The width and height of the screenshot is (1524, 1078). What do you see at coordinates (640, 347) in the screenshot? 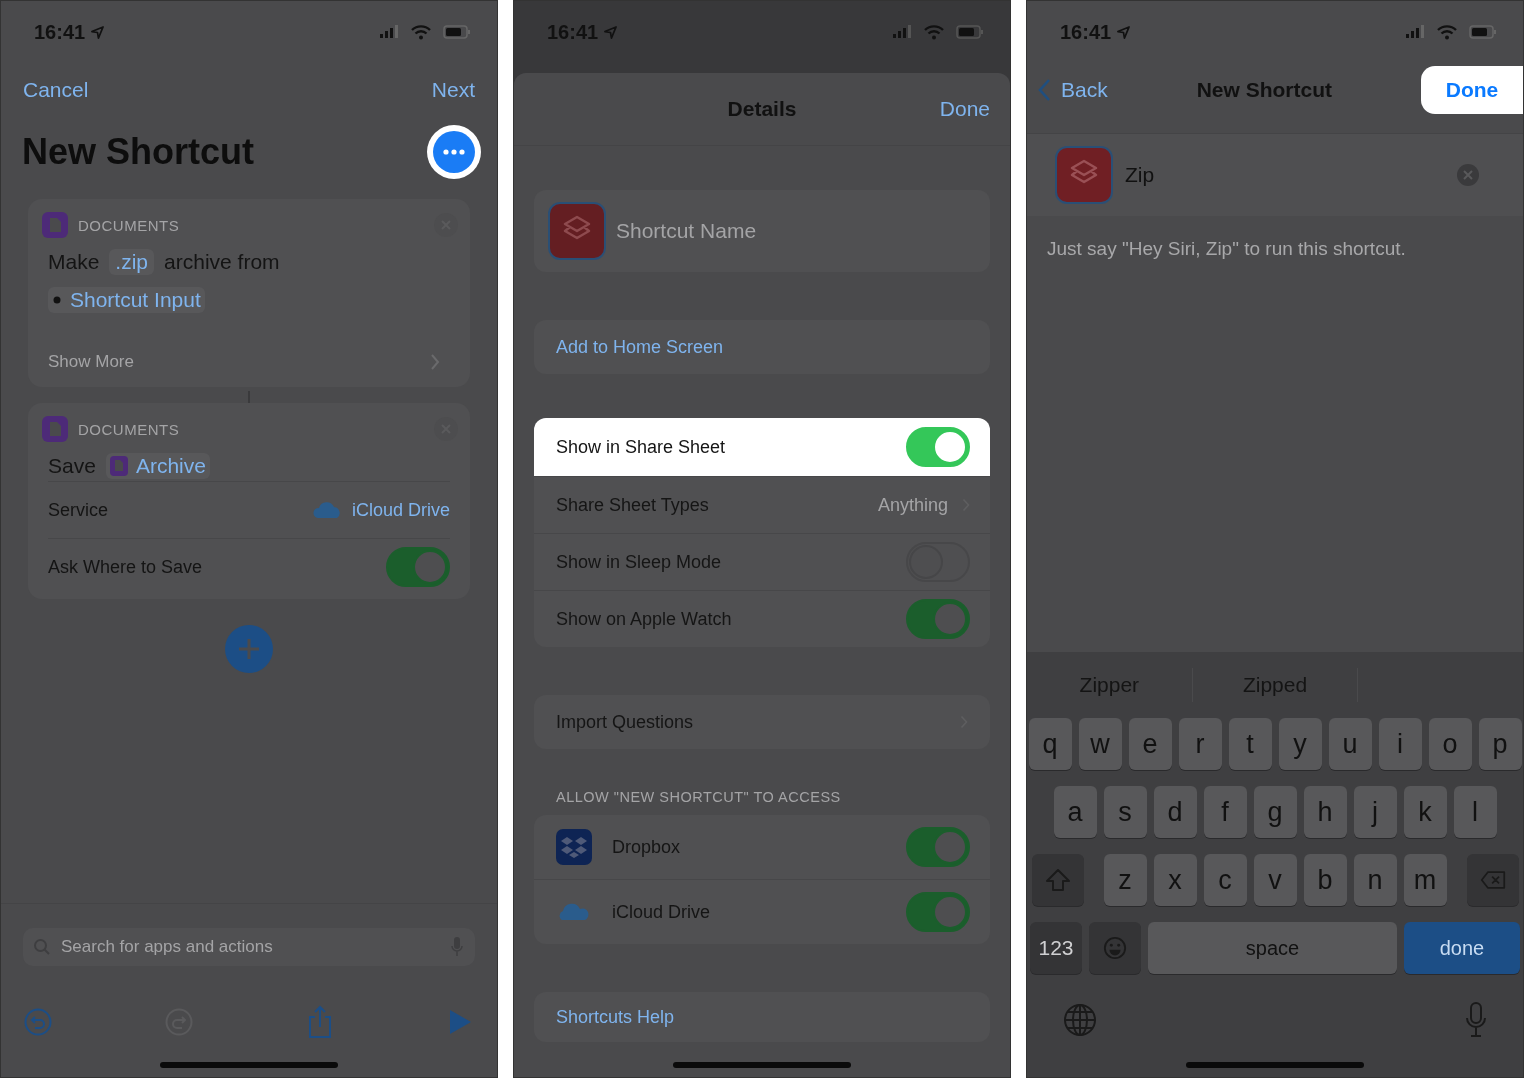
I see `add-to-home-link: Add to Home Screen` at bounding box center [640, 347].